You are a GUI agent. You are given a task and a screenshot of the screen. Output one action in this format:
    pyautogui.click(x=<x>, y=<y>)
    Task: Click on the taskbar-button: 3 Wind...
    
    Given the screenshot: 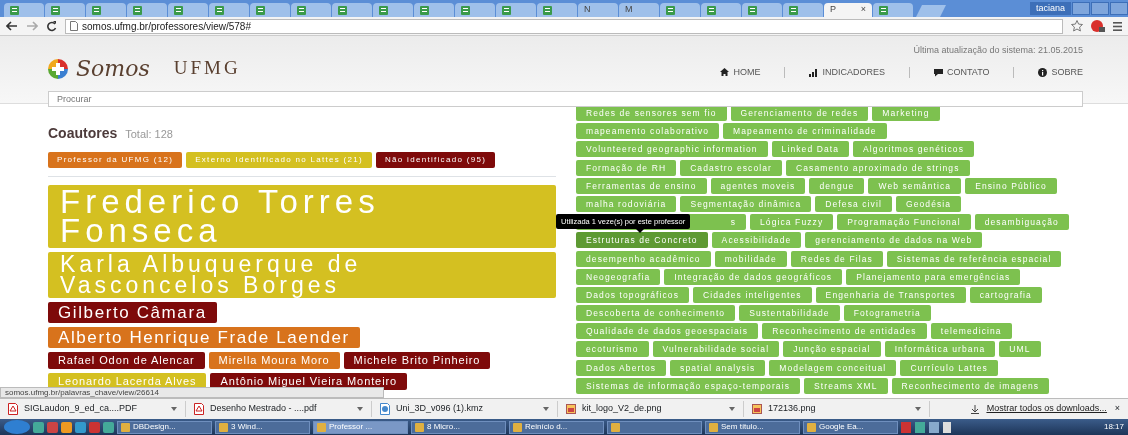 What is the action you would take?
    pyautogui.click(x=262, y=427)
    